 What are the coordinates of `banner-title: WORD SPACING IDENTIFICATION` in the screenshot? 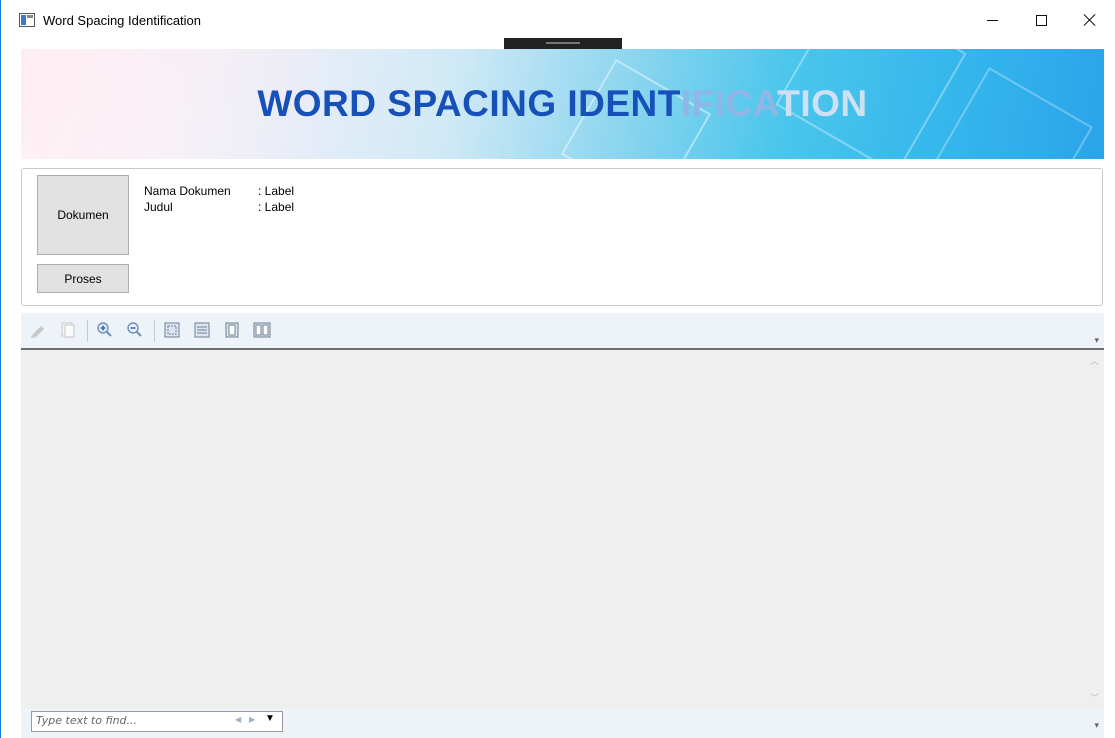 It's located at (562, 103).